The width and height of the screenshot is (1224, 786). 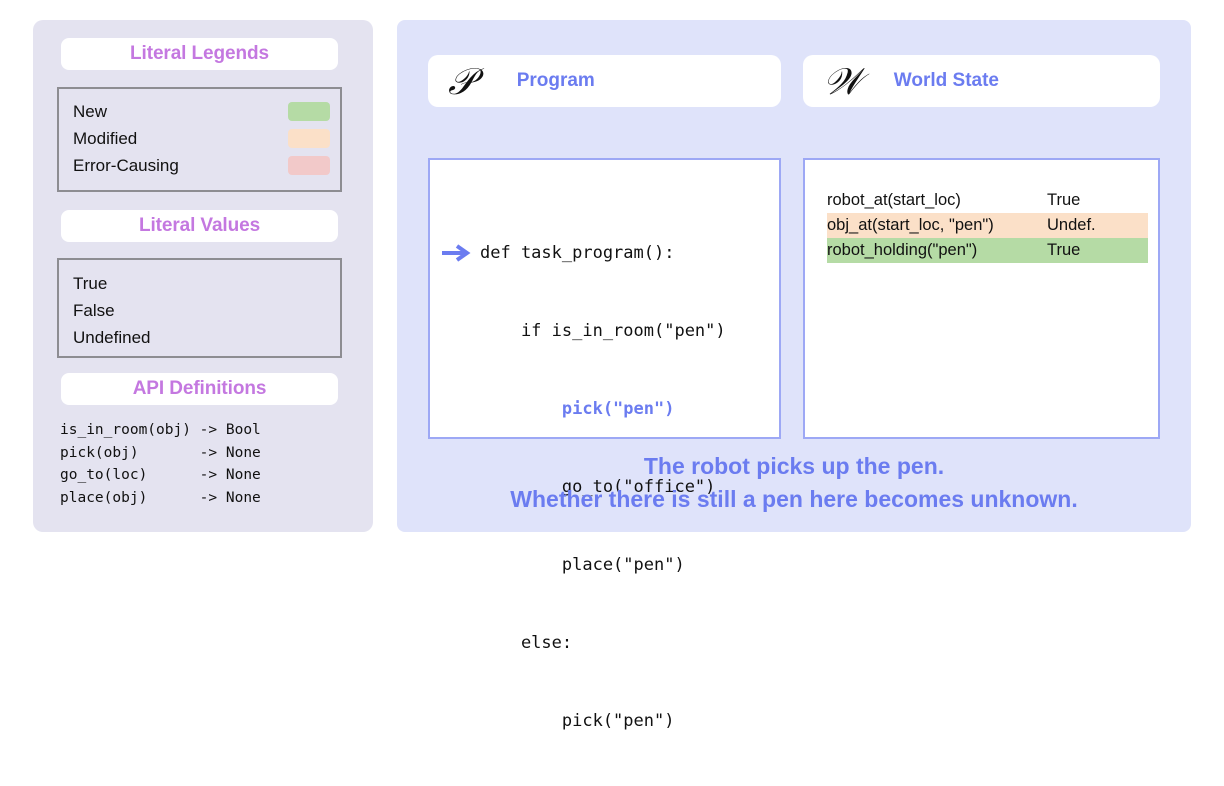 What do you see at coordinates (199, 308) in the screenshot?
I see `literal-values-box: True False Undefined` at bounding box center [199, 308].